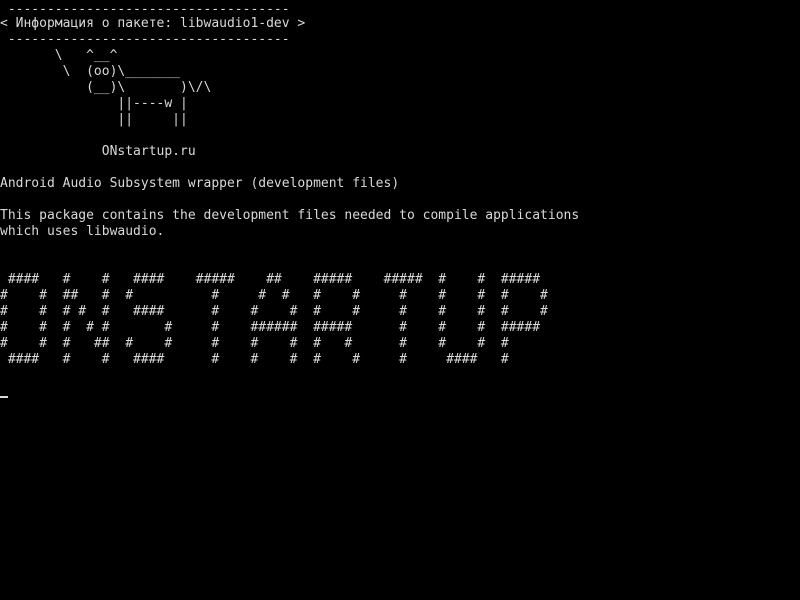 The width and height of the screenshot is (800, 600). I want to click on package-description-line: which uses libwaudio., so click(82, 231).